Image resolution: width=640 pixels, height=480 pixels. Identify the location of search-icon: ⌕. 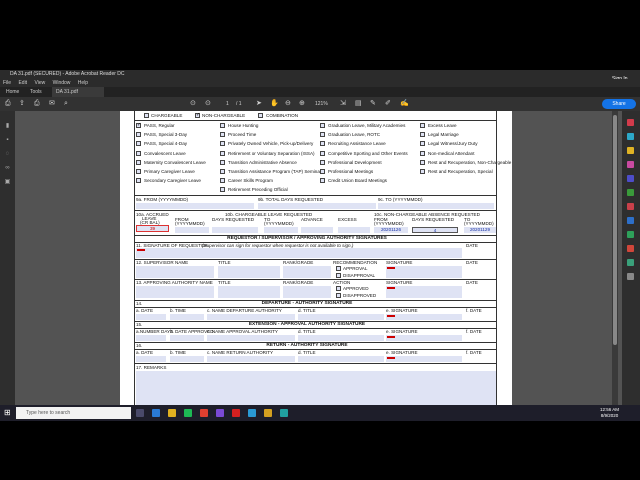
(66, 104).